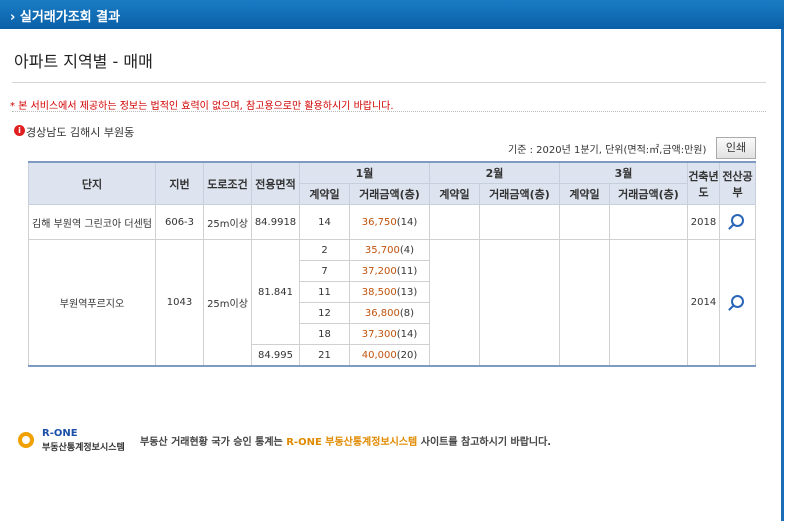  Describe the element at coordinates (275, 222) in the screenshot. I see `area-value: 84.9918` at that location.